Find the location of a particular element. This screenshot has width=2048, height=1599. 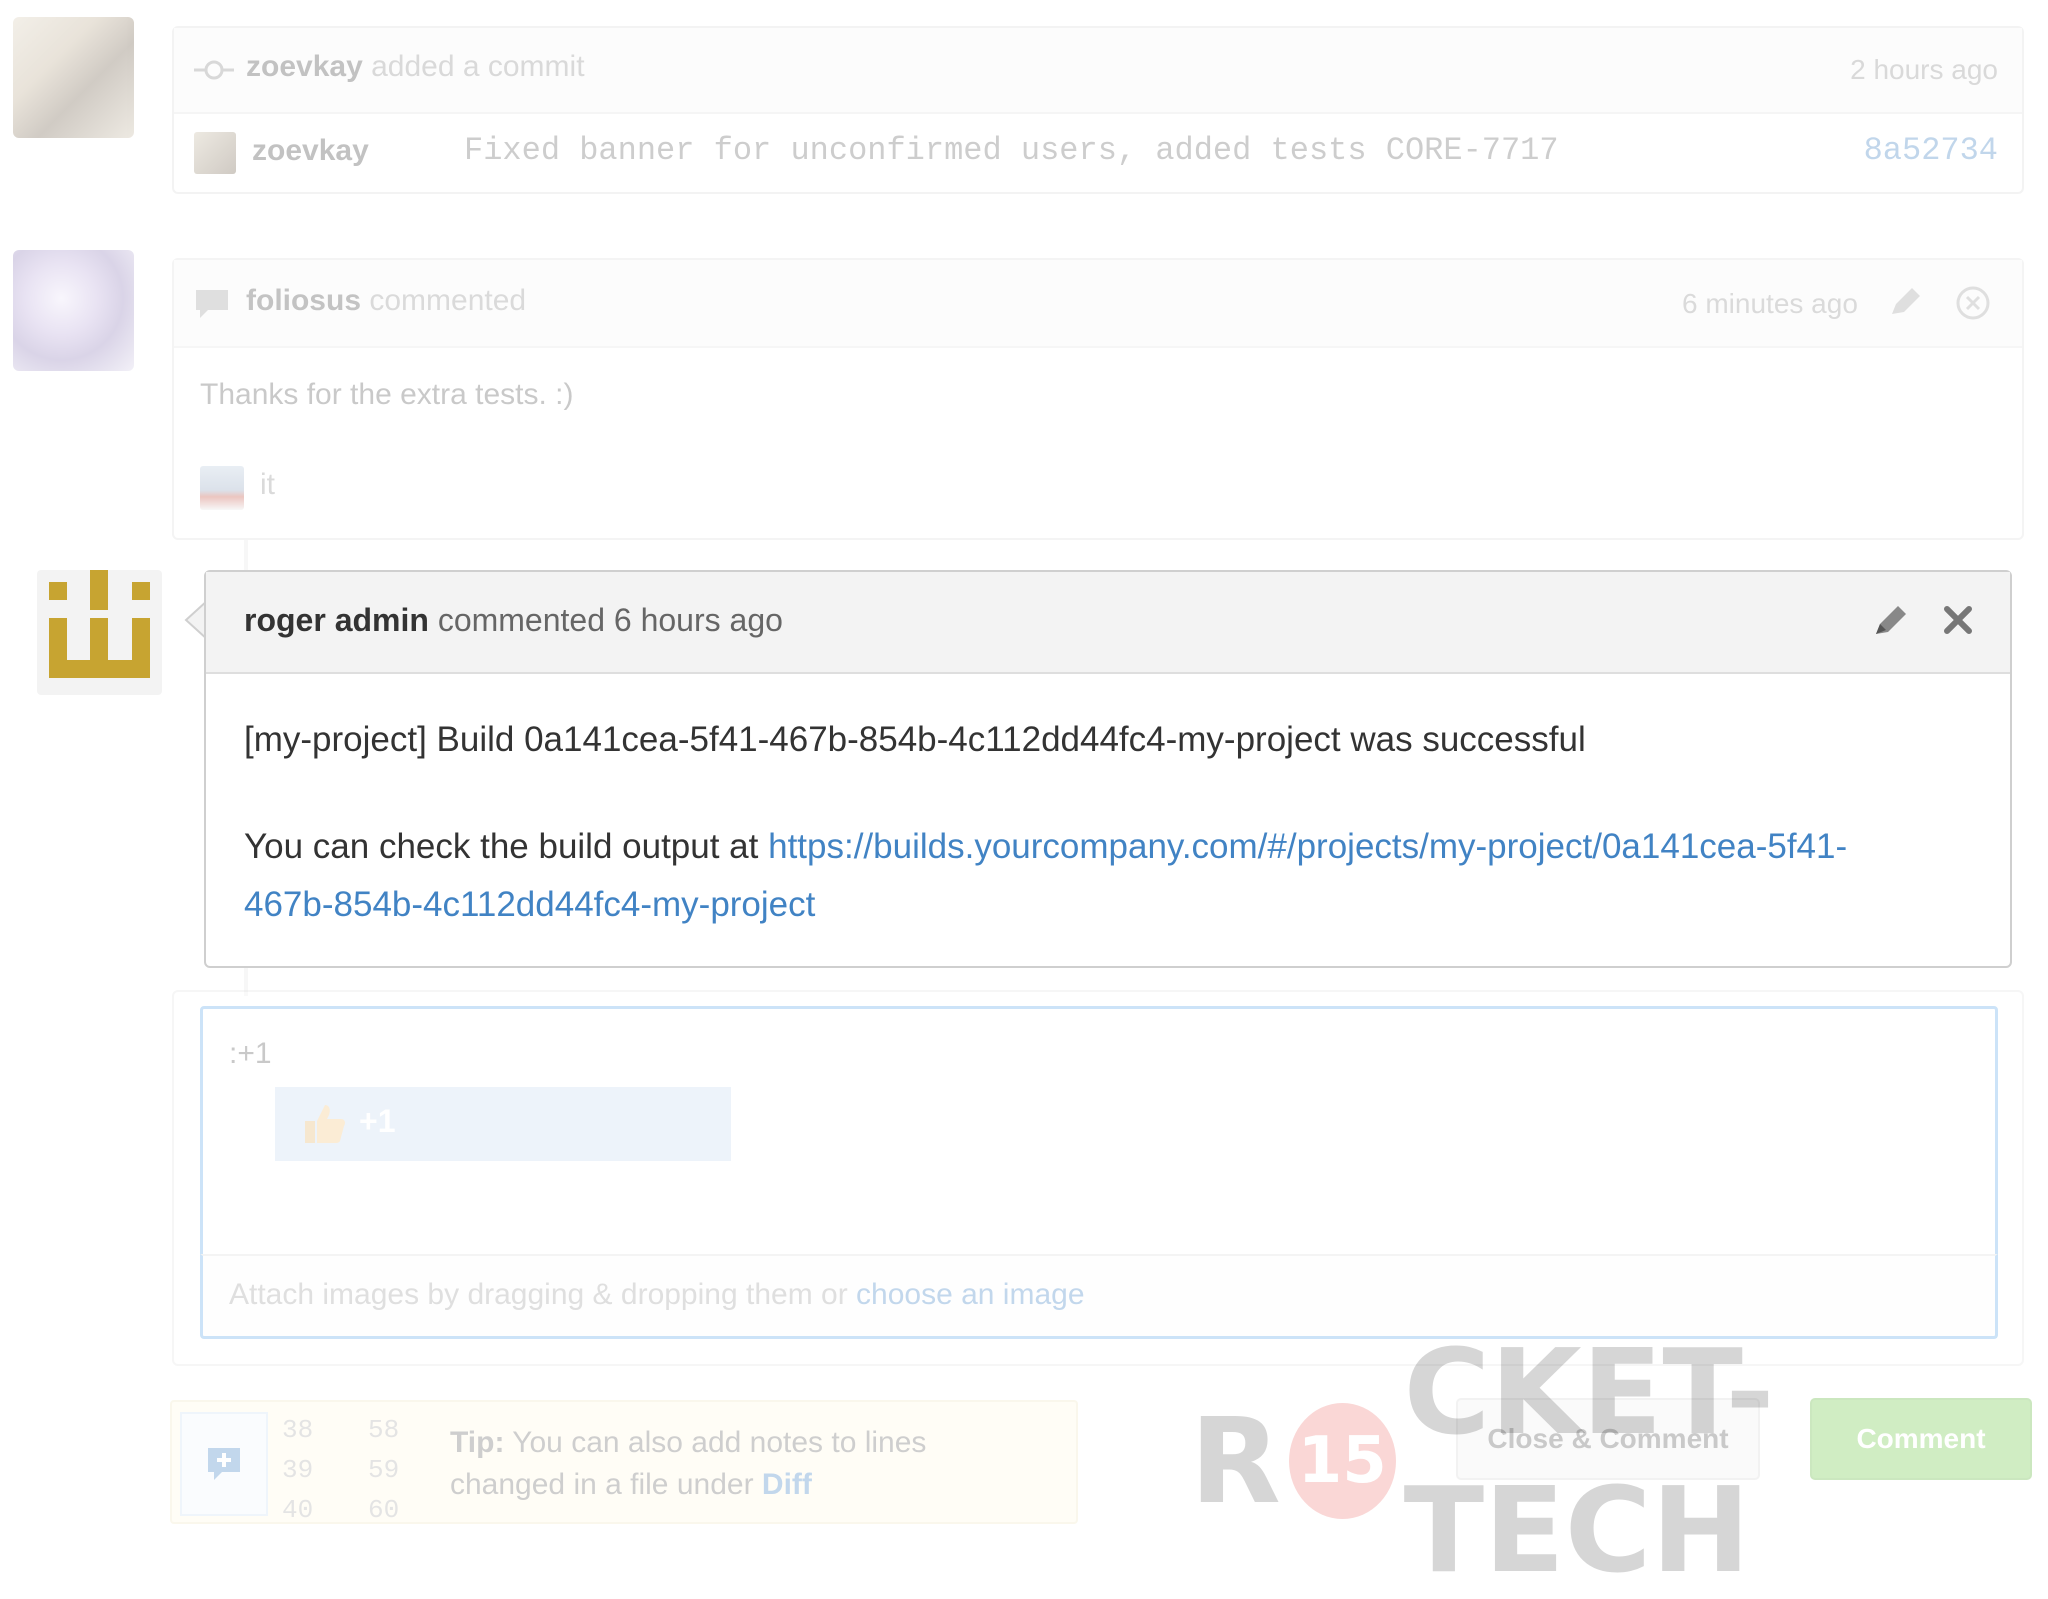

commit-event-header: zoevkay added a commit 2 hours ago is located at coordinates (1098, 71).